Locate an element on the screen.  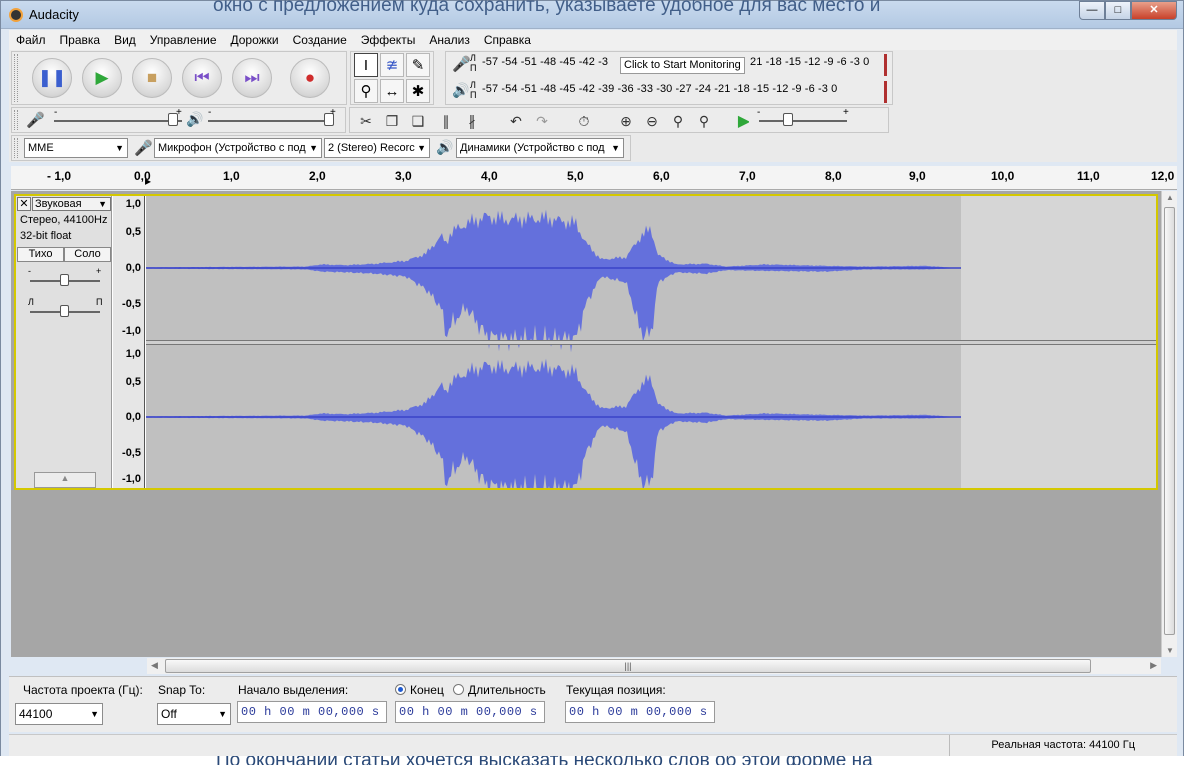
time-shift-tool-button: ↔ is located at coordinates (392, 91).